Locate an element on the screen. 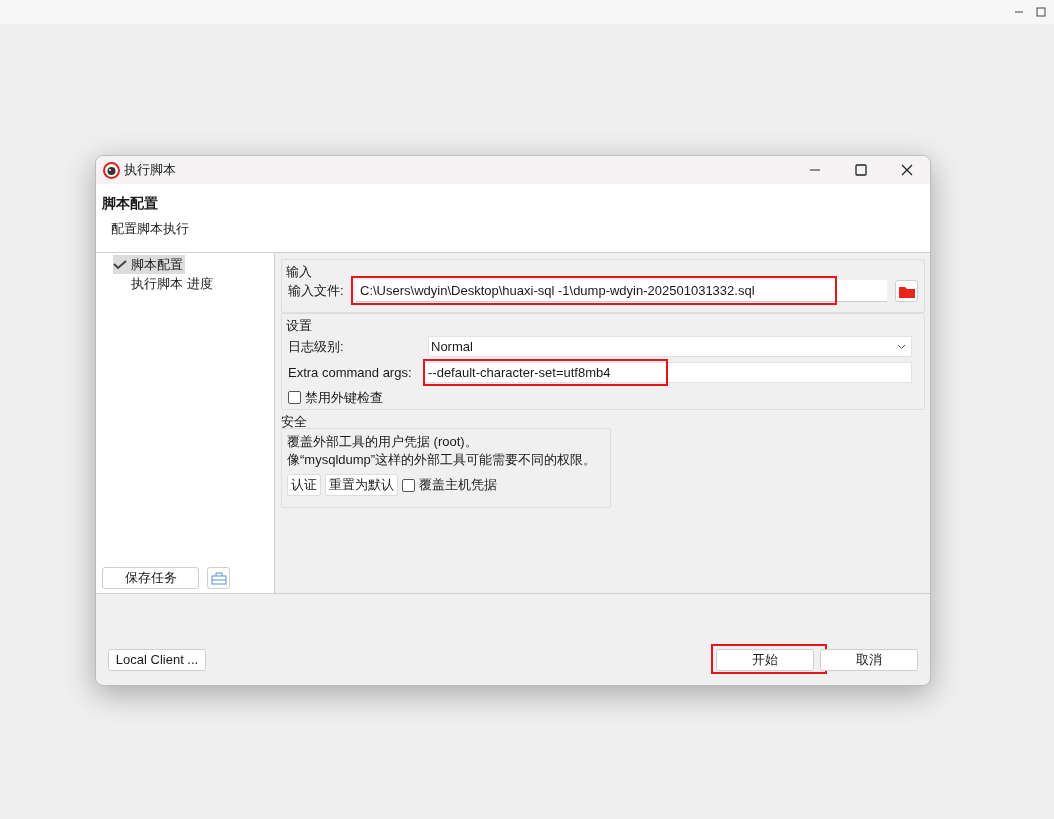  header-subtitle: 配置脚本执行 is located at coordinates (150, 229).